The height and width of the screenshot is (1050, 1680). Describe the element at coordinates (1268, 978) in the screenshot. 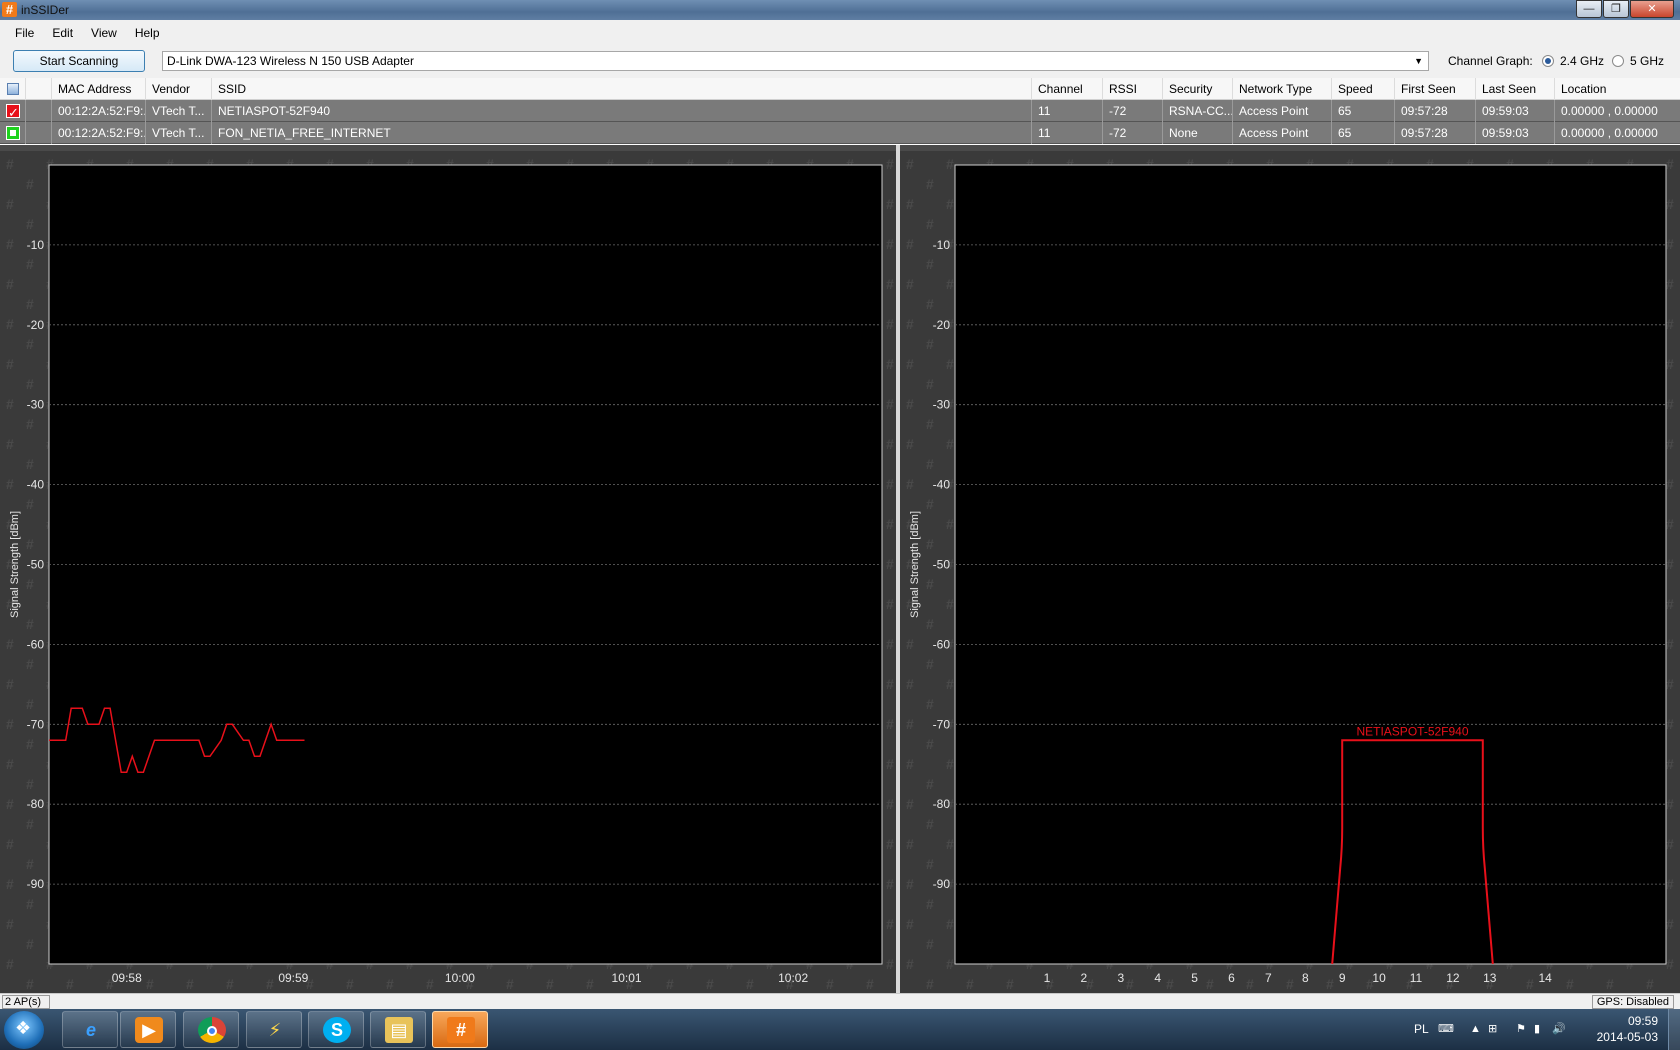

I see `x-tick-label: 7` at that location.